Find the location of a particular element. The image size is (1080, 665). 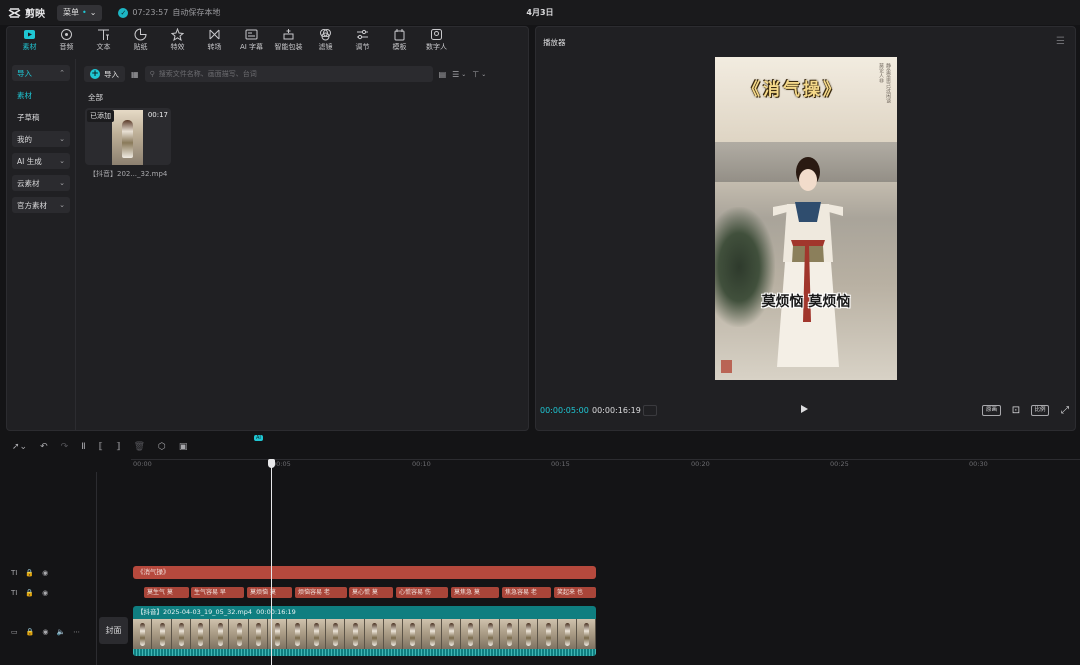

import-button: + 导入 is located at coordinates (104, 74).